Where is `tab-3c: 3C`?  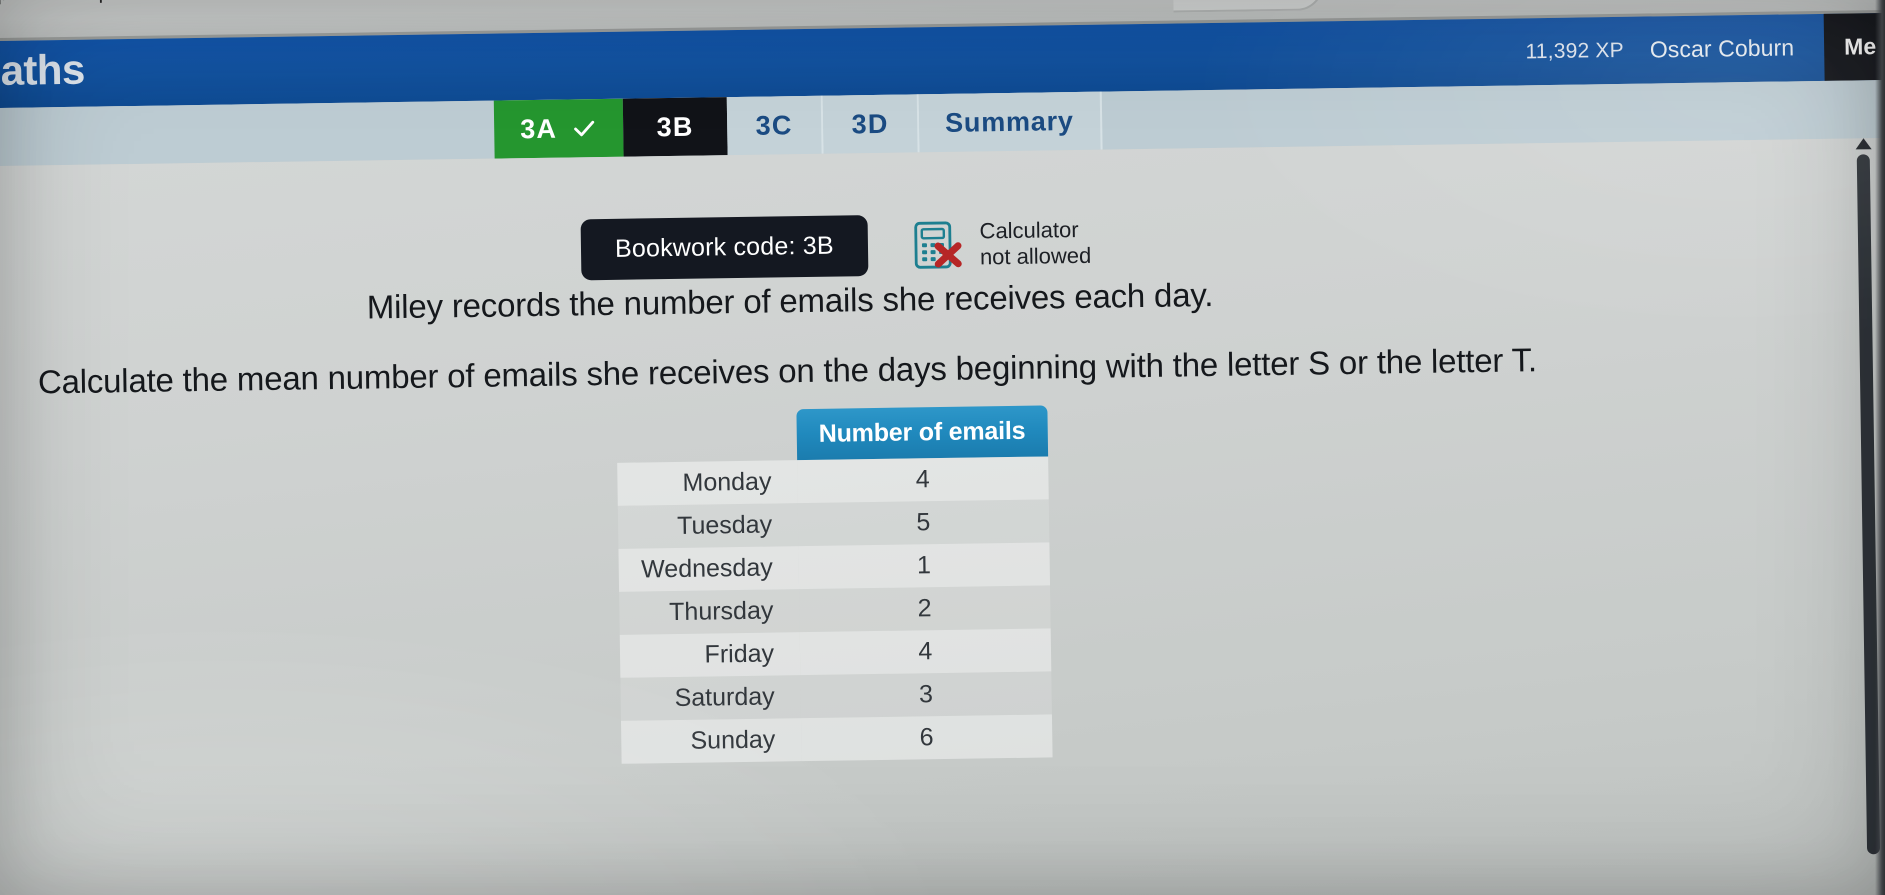
tab-3c: 3C is located at coordinates (775, 125).